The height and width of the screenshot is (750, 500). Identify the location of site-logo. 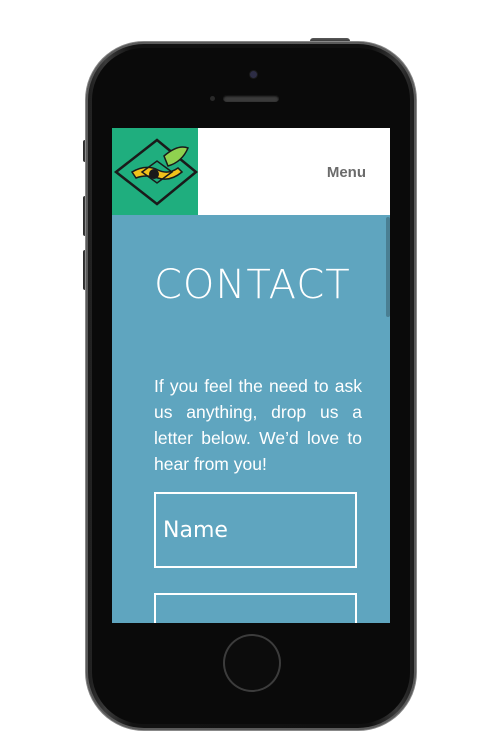
(155, 171).